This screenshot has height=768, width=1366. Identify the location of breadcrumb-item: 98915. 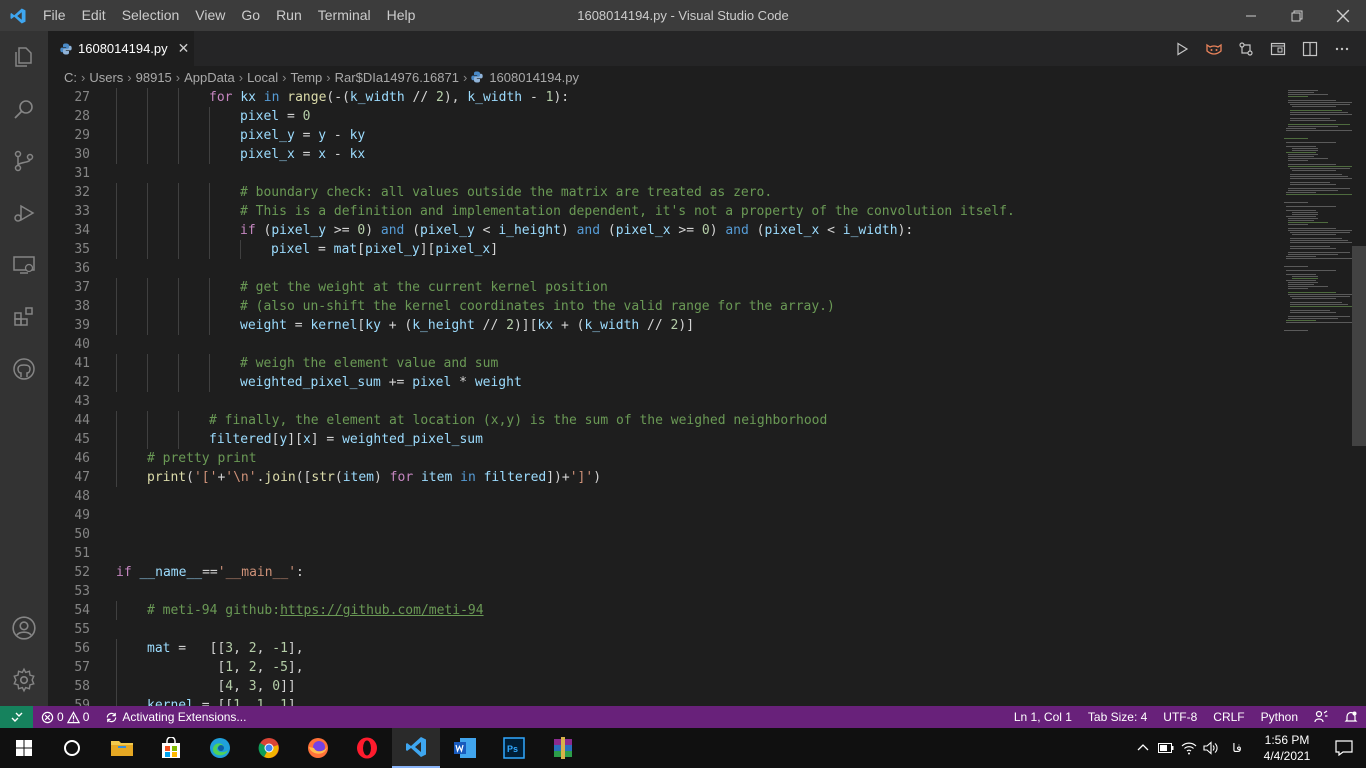
(154, 77).